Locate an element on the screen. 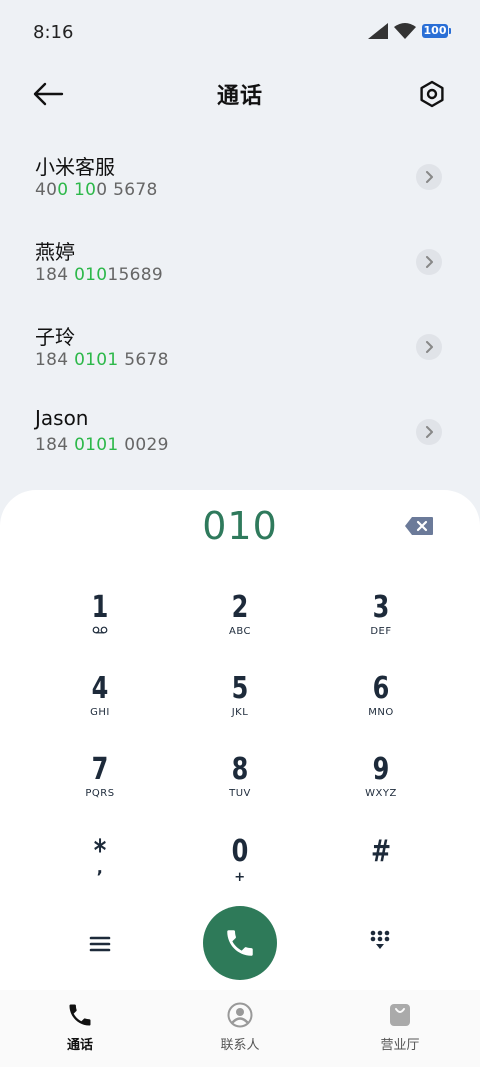 The width and height of the screenshot is (480, 1067). key-digit: * is located at coordinates (100, 851).